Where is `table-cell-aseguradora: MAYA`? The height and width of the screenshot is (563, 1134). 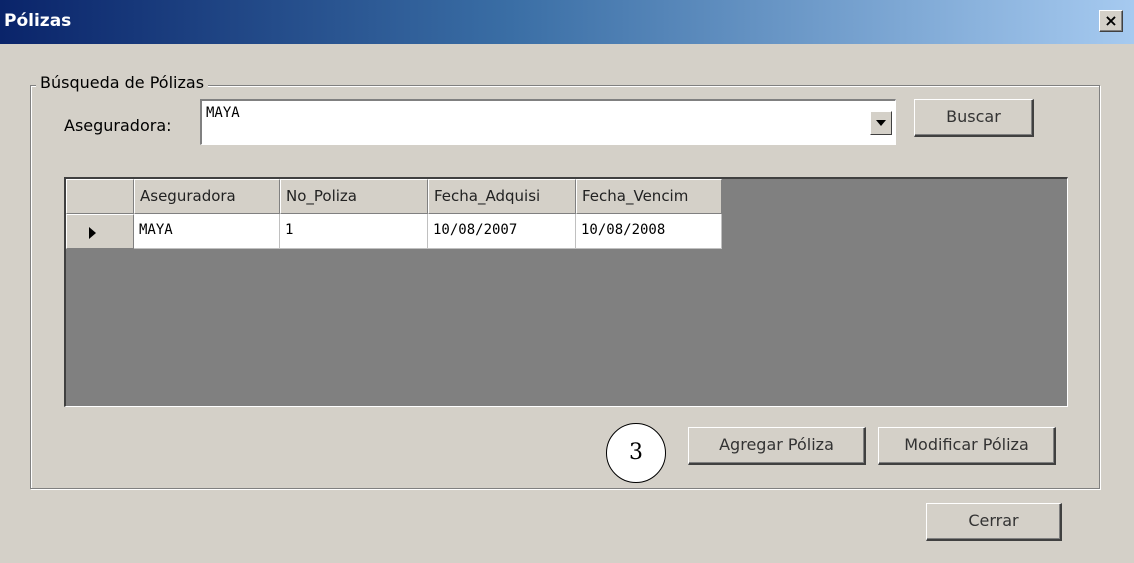 table-cell-aseguradora: MAYA is located at coordinates (207, 231).